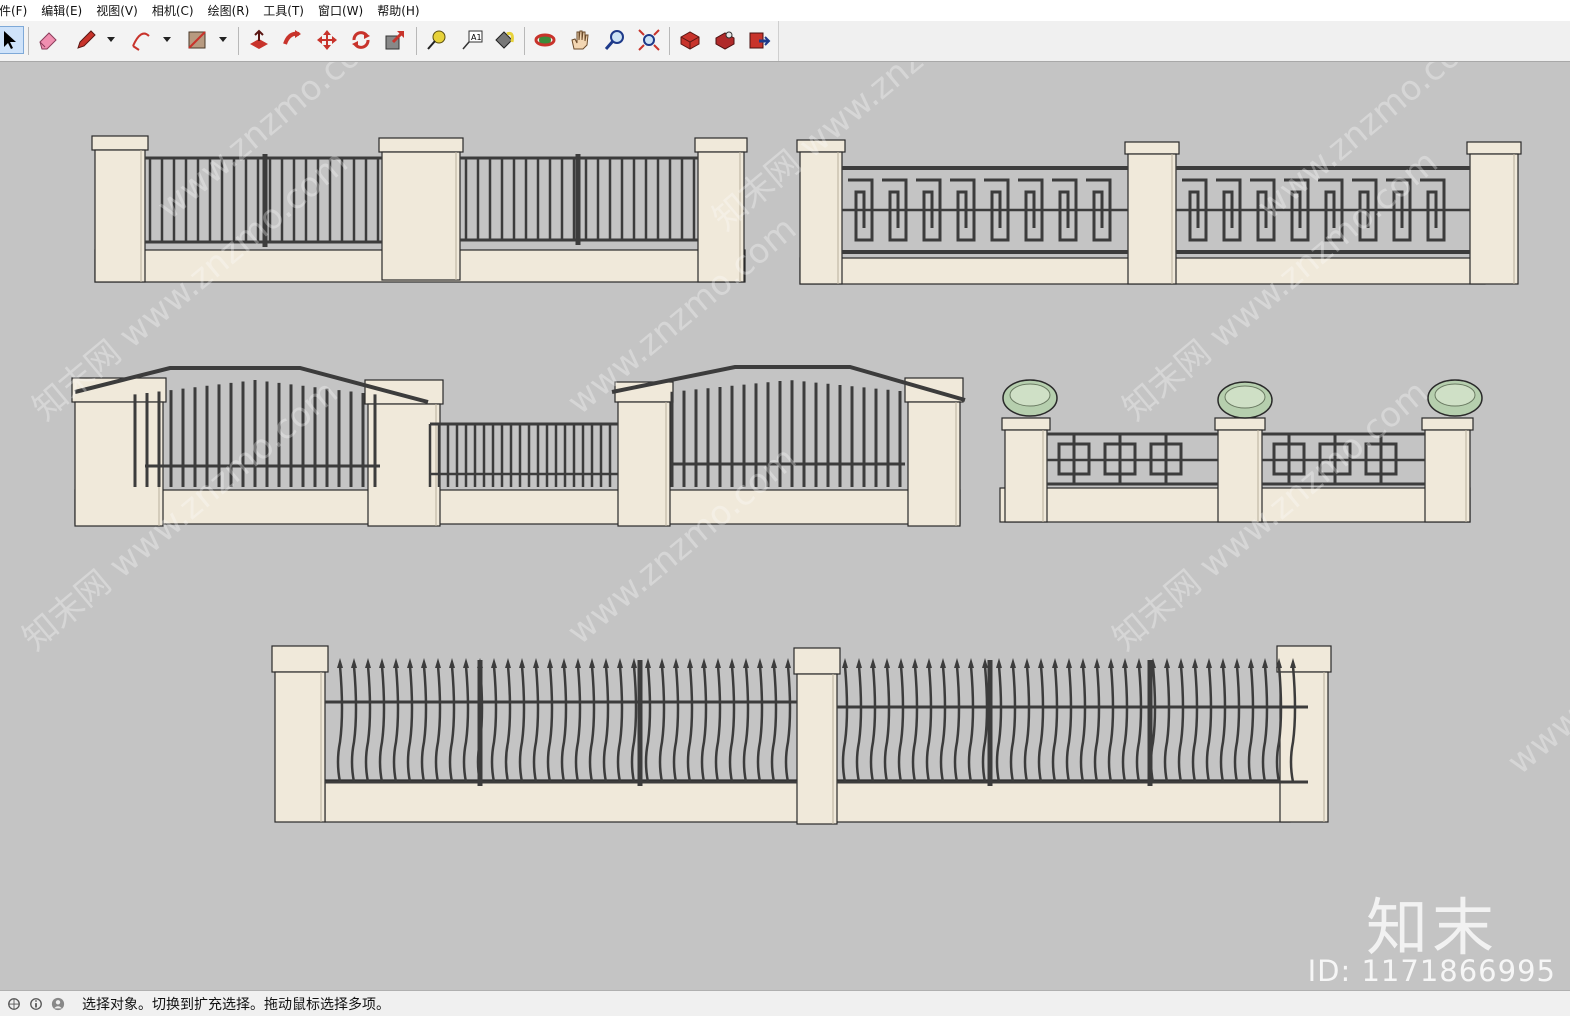 This screenshot has width=1570, height=1016. I want to click on zoom-extents-icon, so click(649, 40).